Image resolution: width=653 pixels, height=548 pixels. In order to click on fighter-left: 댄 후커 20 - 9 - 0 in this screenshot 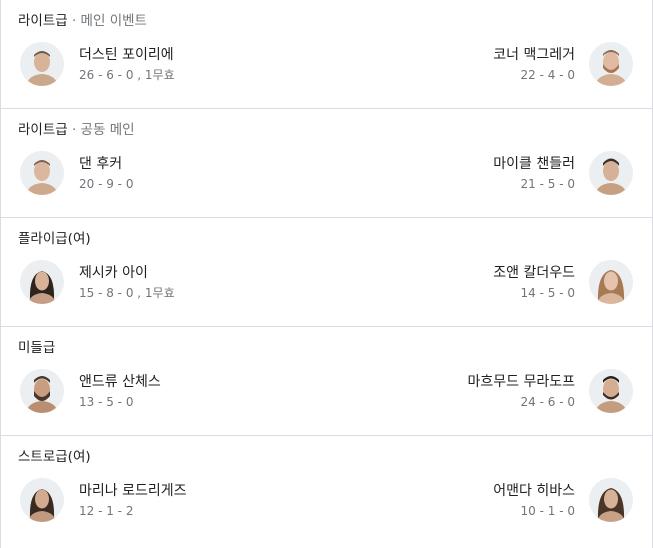, I will do `click(76, 173)`.